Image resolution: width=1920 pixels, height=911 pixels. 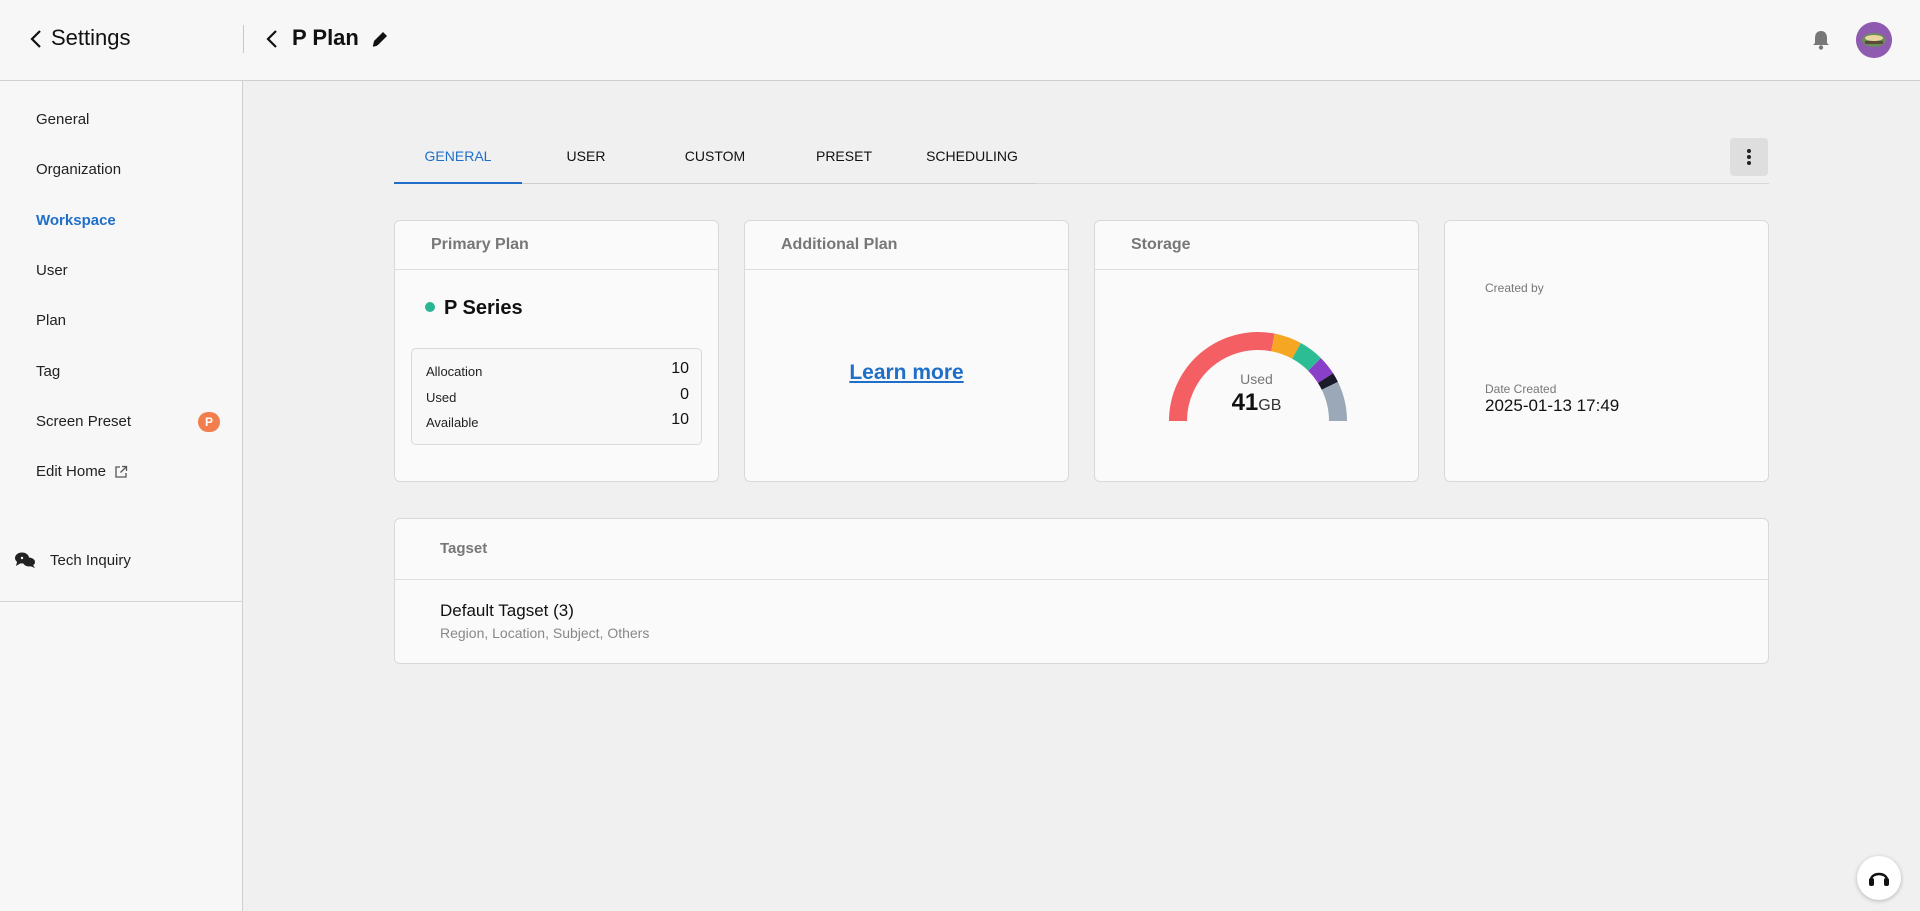 I want to click on row-label: Available, so click(x=452, y=422).